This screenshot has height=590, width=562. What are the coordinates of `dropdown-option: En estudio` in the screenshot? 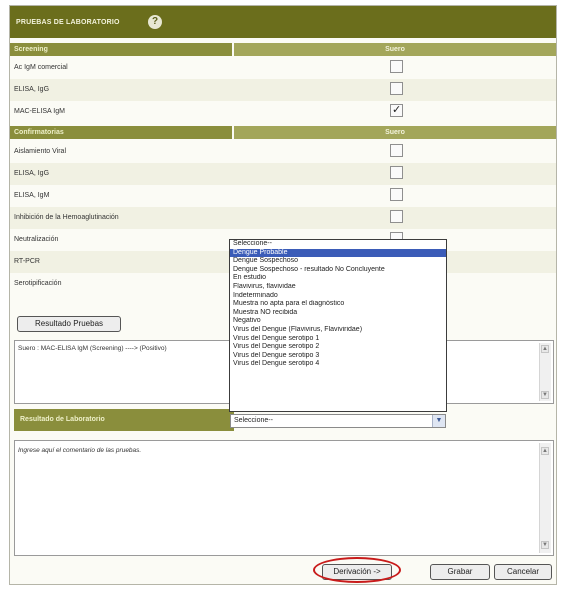 It's located at (338, 278).